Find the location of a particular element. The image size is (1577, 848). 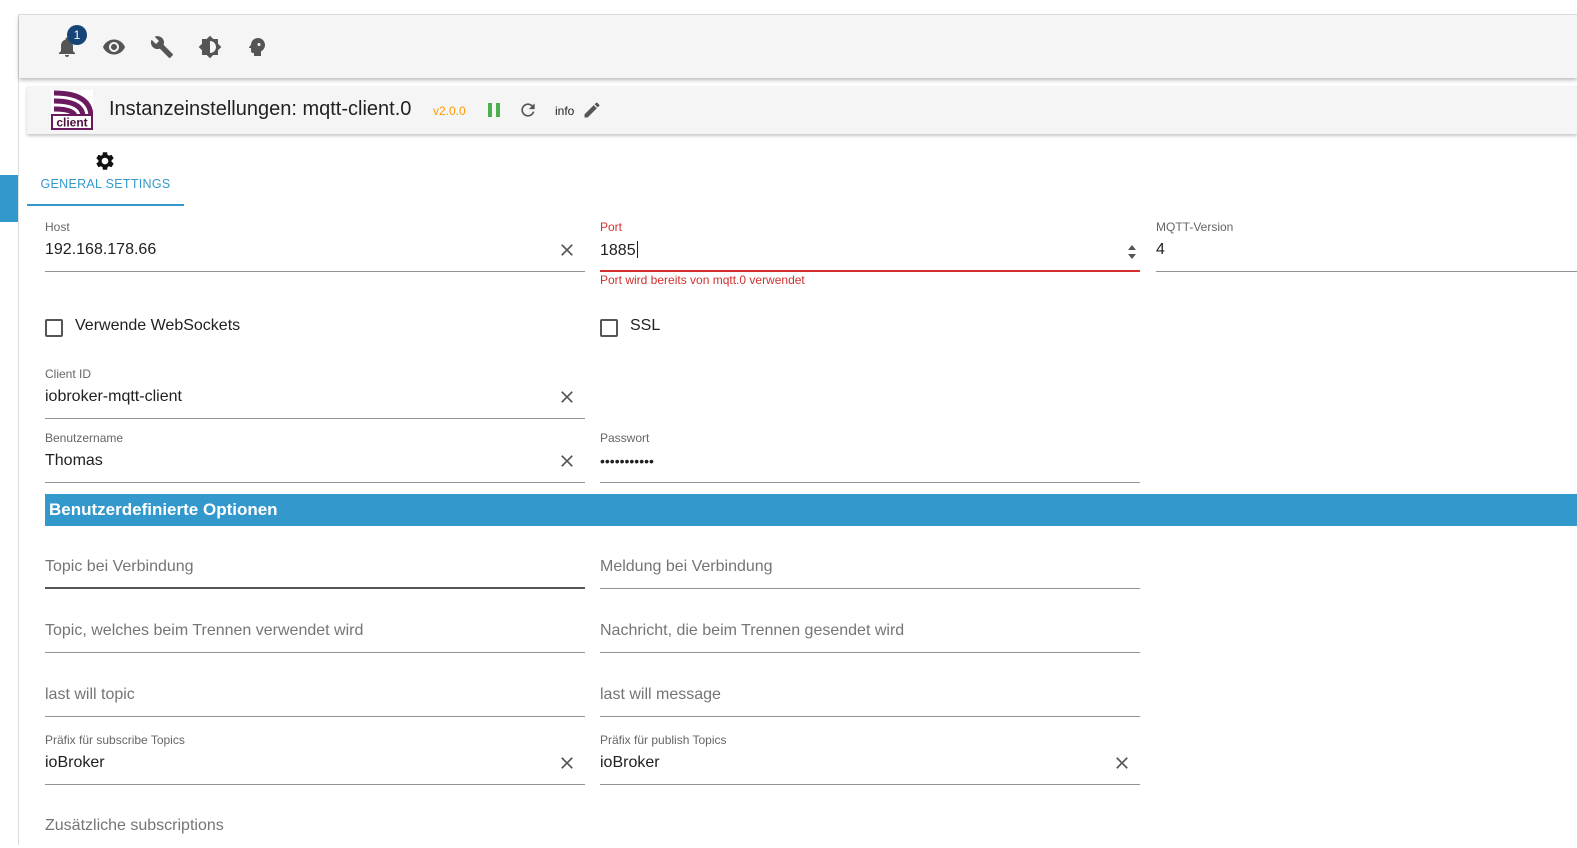

client-id-field: Client ID iobroker-mqtt-client is located at coordinates (315, 393).